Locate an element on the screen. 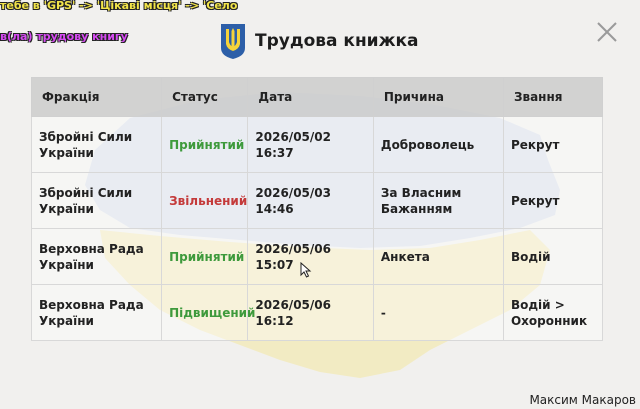  cell-date: 2026/05/03 14:46 is located at coordinates (310, 200).